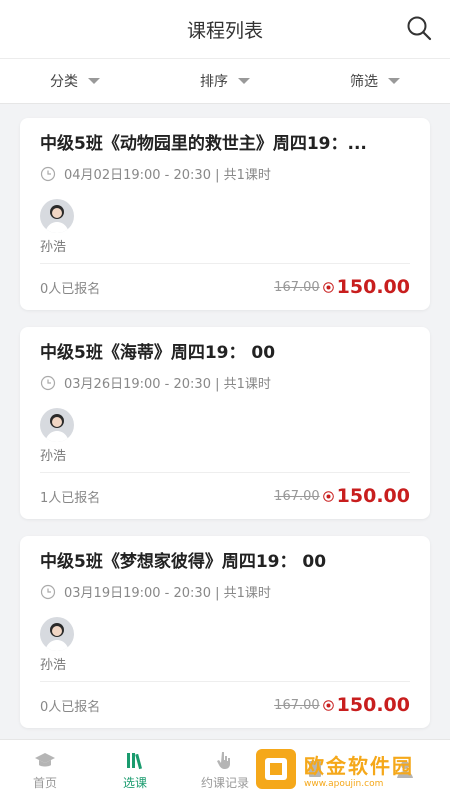  I want to click on tab-label: 首页, so click(44, 783).